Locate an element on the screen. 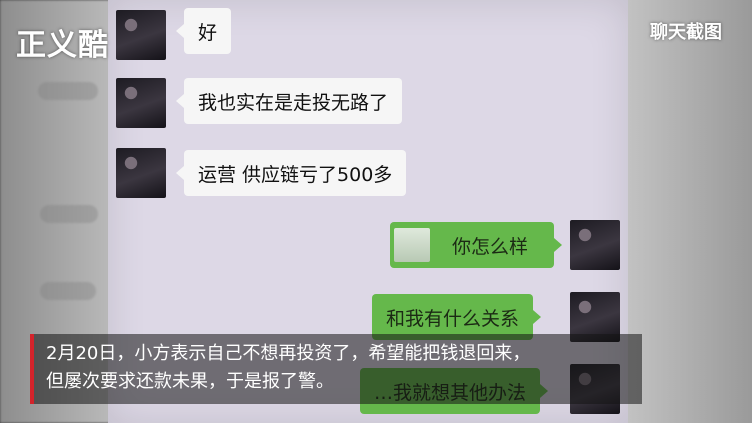 The height and width of the screenshot is (423, 752). outgoing-message: 你怎么样 is located at coordinates (476, 245).